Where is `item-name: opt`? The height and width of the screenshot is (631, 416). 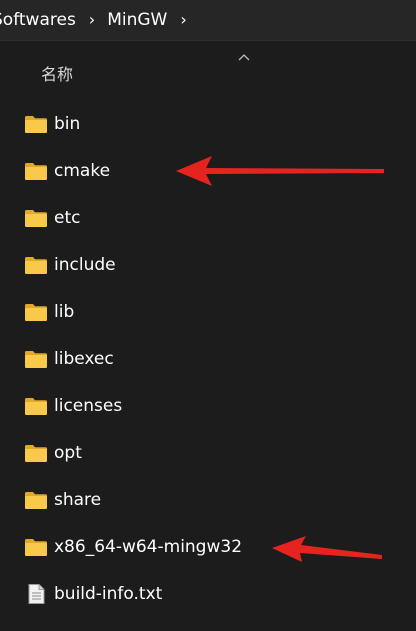
item-name: opt is located at coordinates (68, 453).